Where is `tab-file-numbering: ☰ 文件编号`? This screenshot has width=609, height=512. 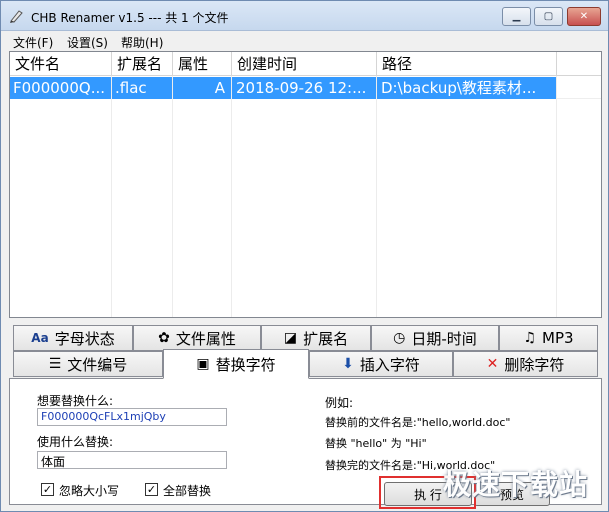
tab-file-numbering: ☰ 文件编号 is located at coordinates (88, 364).